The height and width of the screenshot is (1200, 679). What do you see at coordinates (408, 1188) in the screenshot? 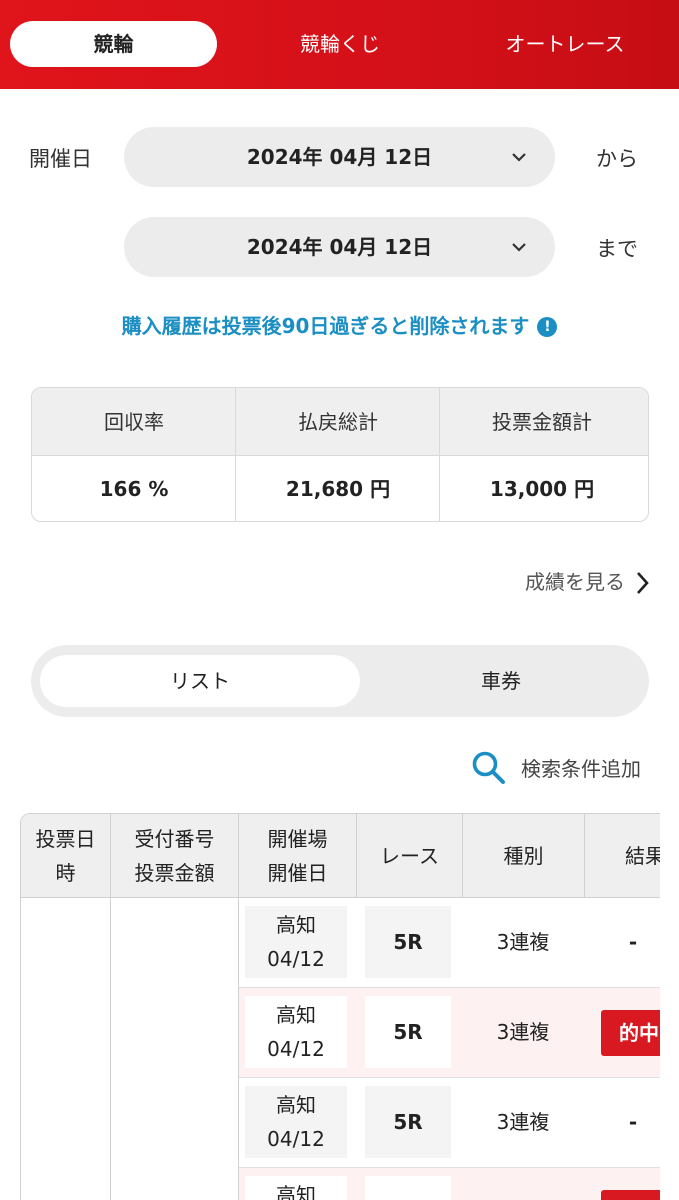
I see `race-cell` at bounding box center [408, 1188].